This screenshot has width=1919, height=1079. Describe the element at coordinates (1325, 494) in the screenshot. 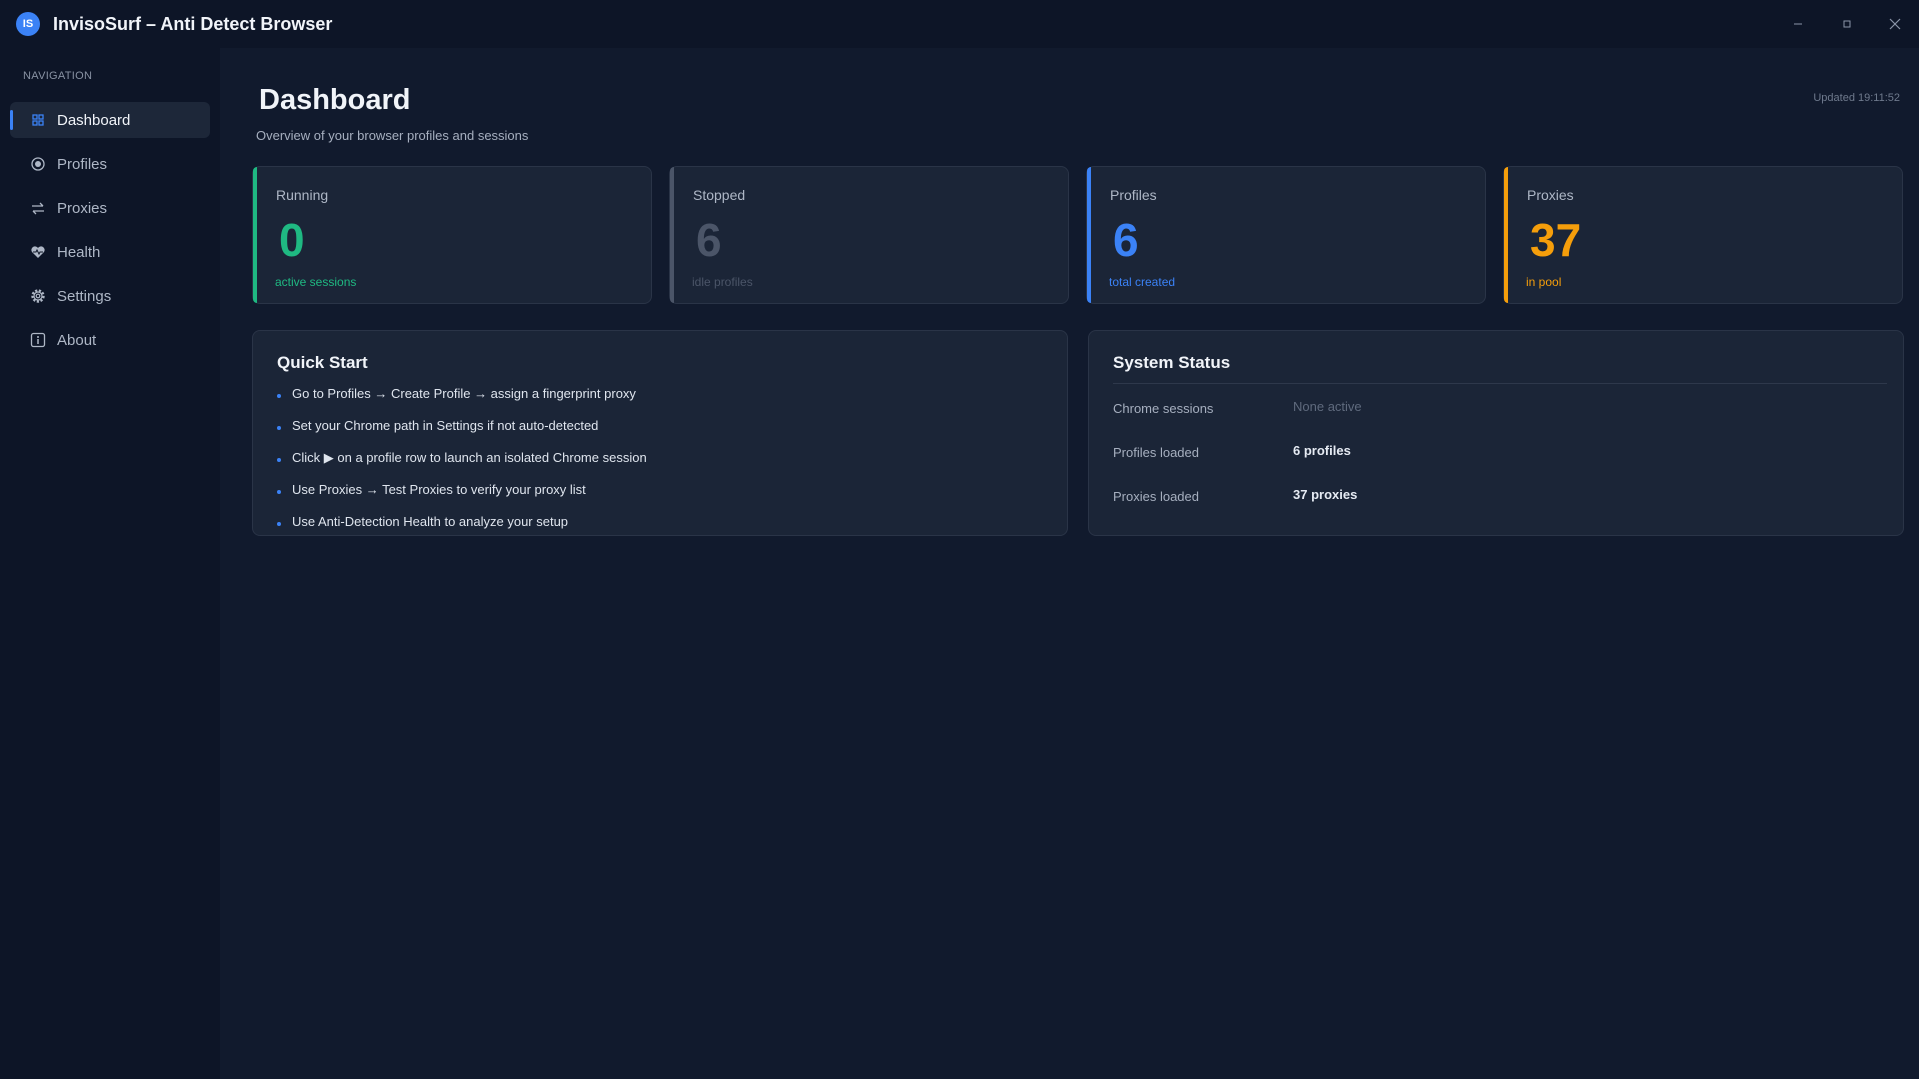

I see `status-value: 37 proxies` at that location.